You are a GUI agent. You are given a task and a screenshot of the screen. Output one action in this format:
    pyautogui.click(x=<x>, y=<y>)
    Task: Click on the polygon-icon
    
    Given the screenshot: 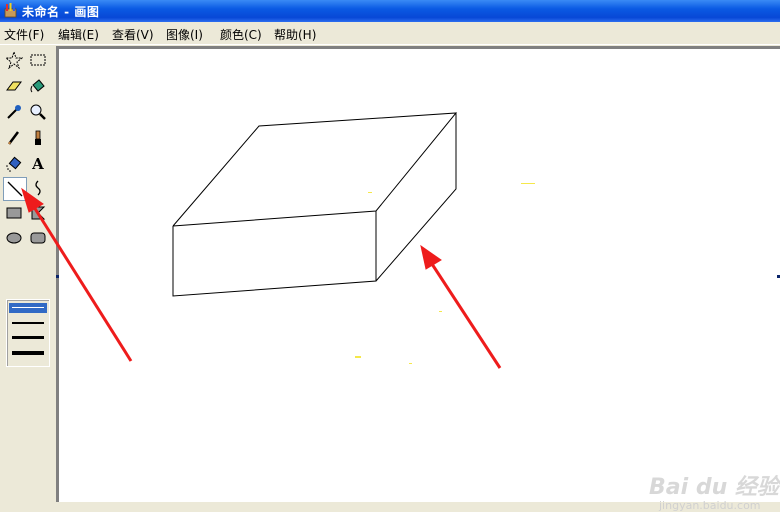 What is the action you would take?
    pyautogui.click(x=38, y=213)
    